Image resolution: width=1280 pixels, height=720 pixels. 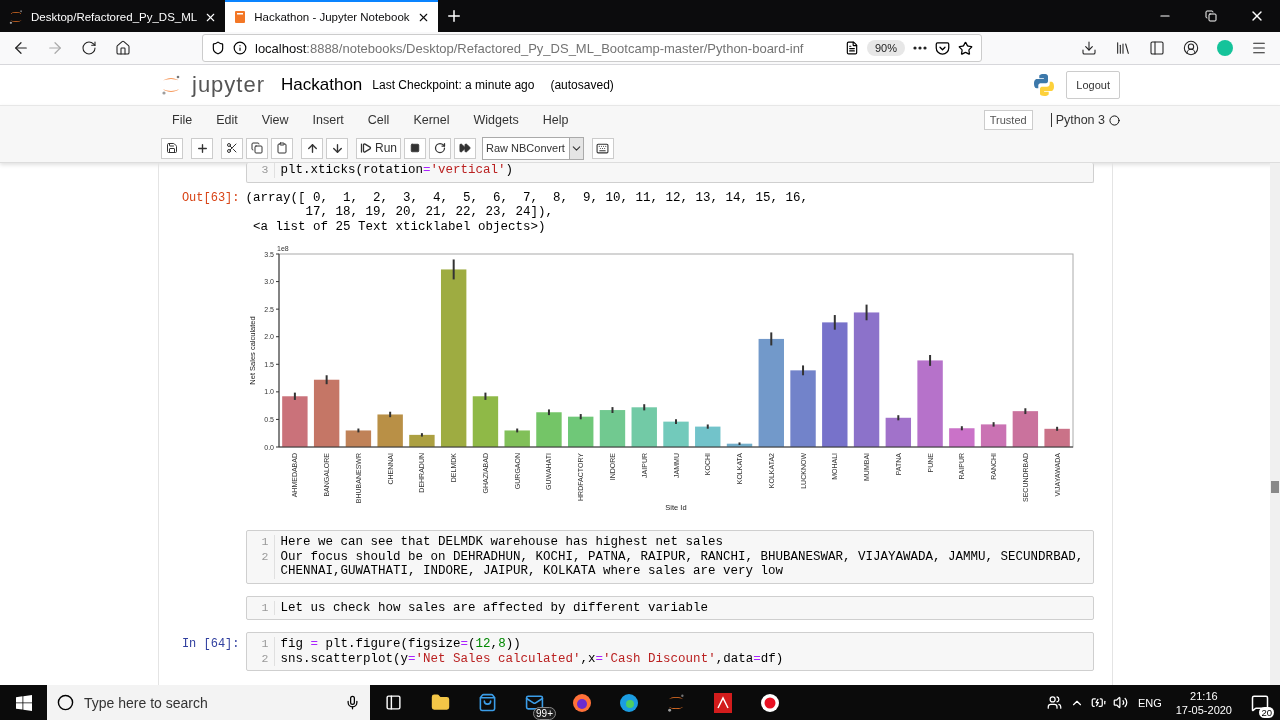 I want to click on stop-icon, so click(x=415, y=148).